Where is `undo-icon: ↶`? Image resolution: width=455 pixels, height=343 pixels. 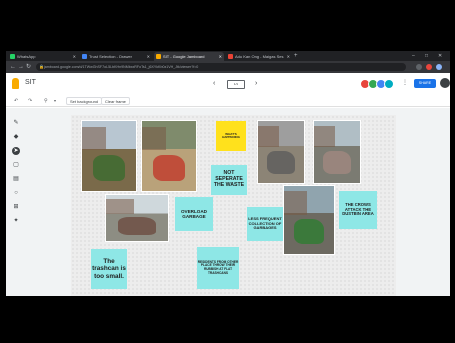 undo-icon: ↶ is located at coordinates (16, 101).